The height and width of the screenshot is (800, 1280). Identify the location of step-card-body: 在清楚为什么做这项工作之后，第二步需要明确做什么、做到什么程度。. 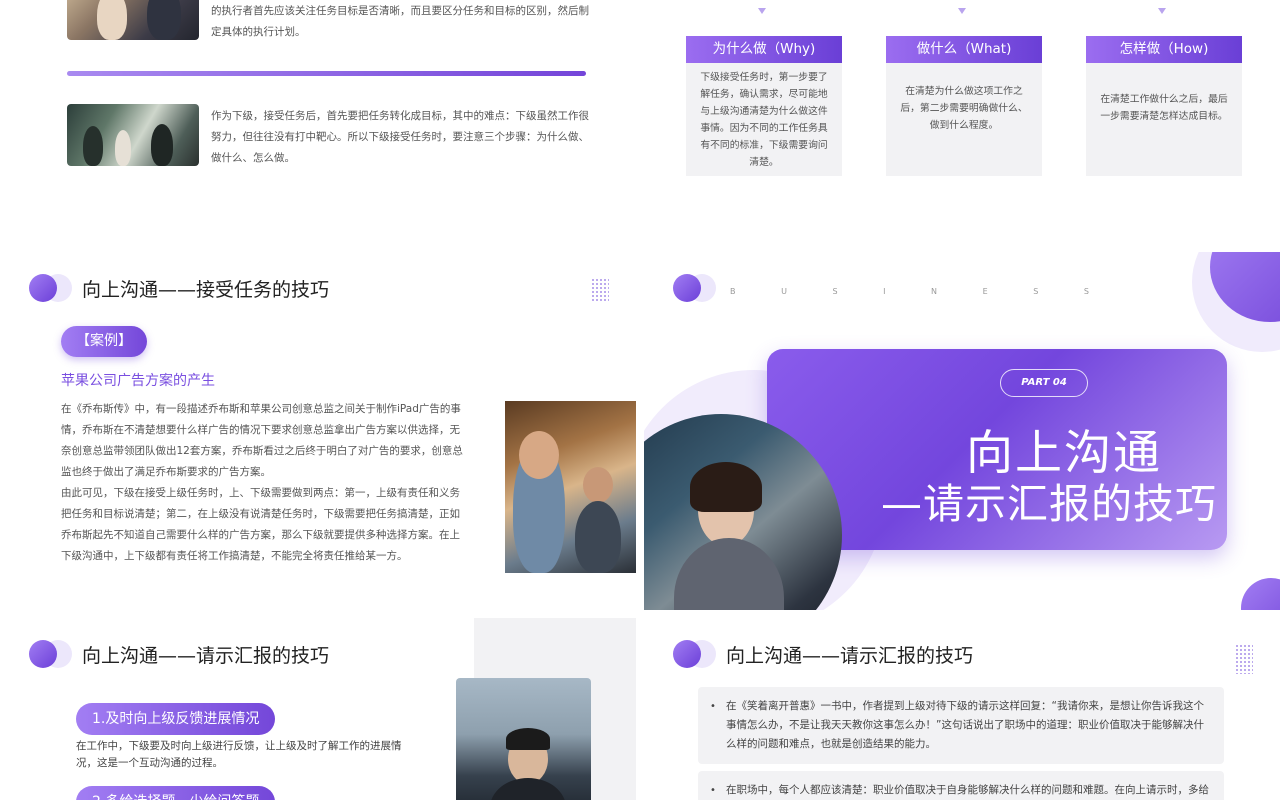
(964, 108).